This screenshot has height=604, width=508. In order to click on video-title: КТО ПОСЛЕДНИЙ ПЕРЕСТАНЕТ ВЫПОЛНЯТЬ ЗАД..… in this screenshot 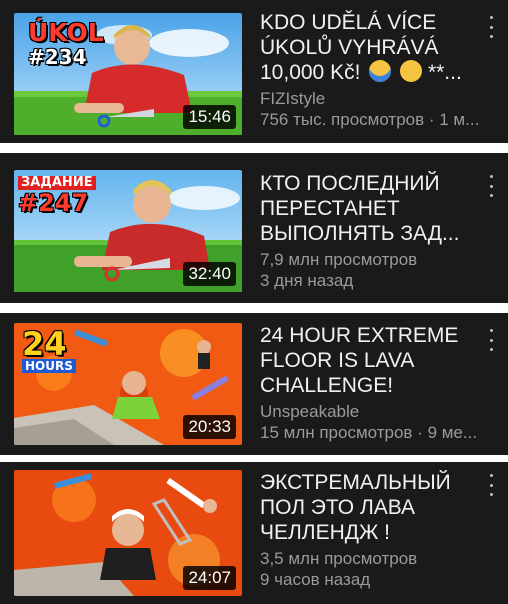, I will do `click(372, 208)`.